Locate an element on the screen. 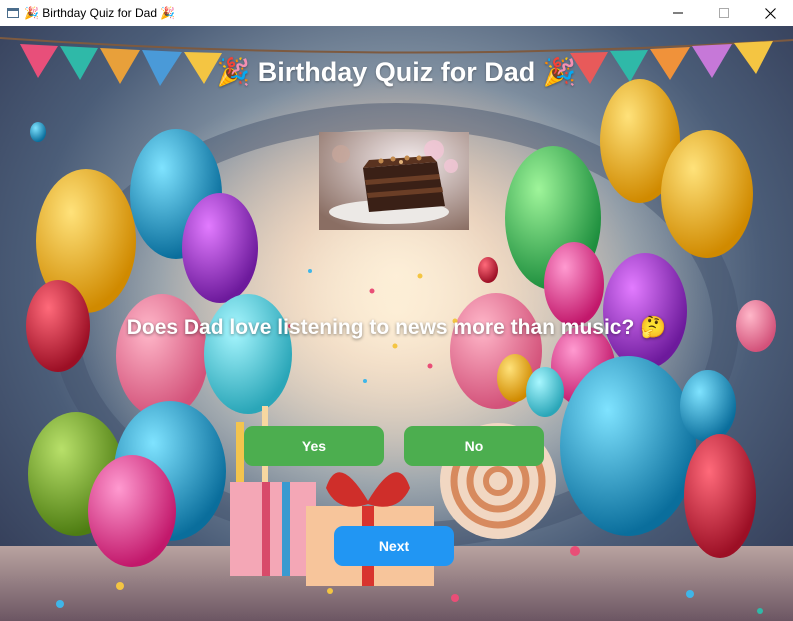  minimize-icon is located at coordinates (678, 13).